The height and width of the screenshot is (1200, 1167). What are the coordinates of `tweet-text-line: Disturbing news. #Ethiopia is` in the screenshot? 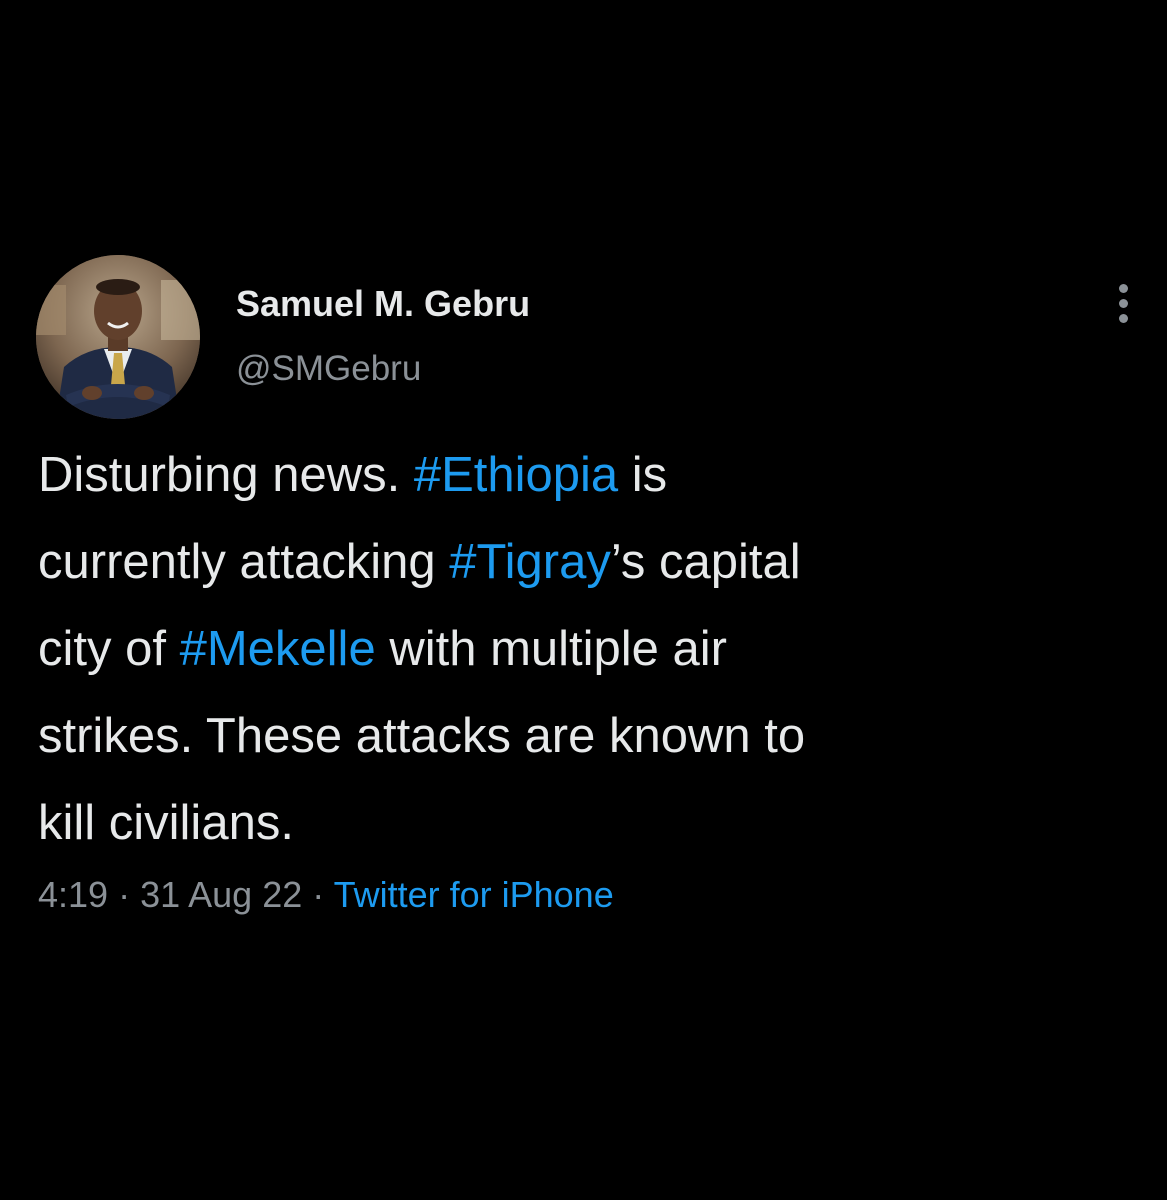 It's located at (588, 475).